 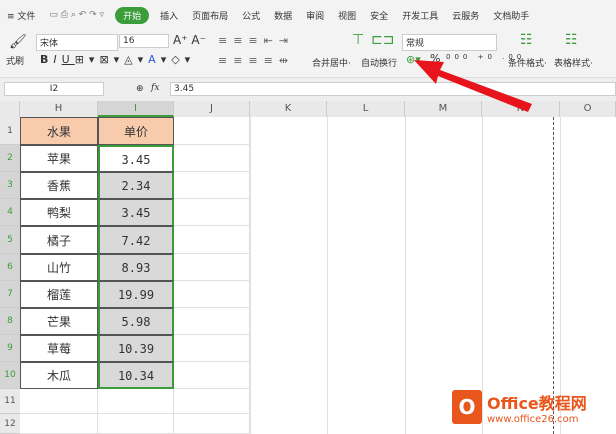 What do you see at coordinates (537, 403) in the screenshot?
I see `watermark-brand: Office教程网` at bounding box center [537, 403].